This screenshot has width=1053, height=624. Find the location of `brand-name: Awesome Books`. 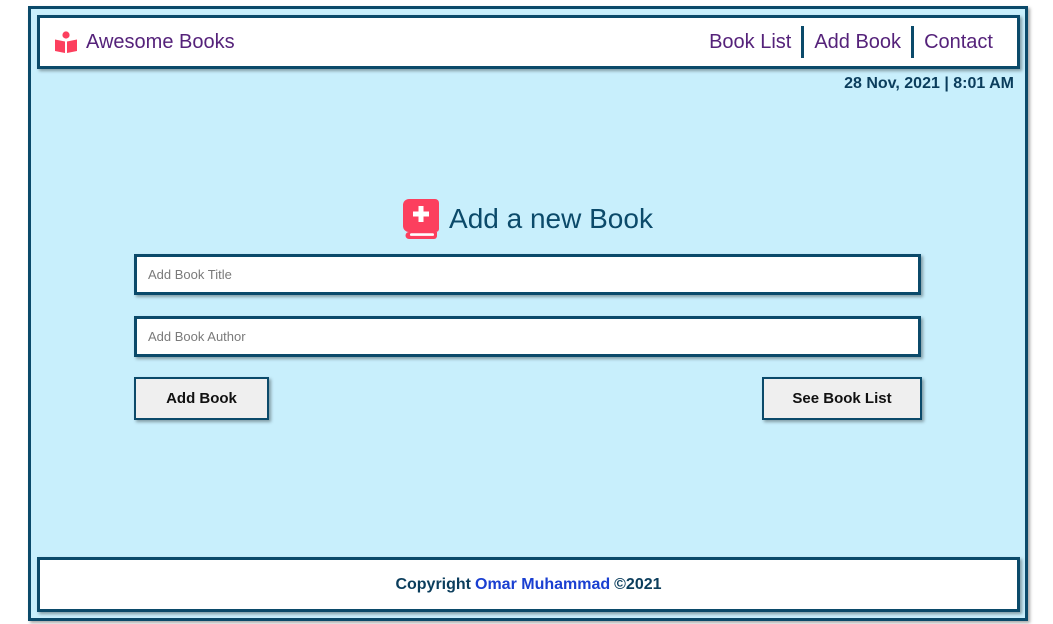

brand-name: Awesome Books is located at coordinates (160, 41).